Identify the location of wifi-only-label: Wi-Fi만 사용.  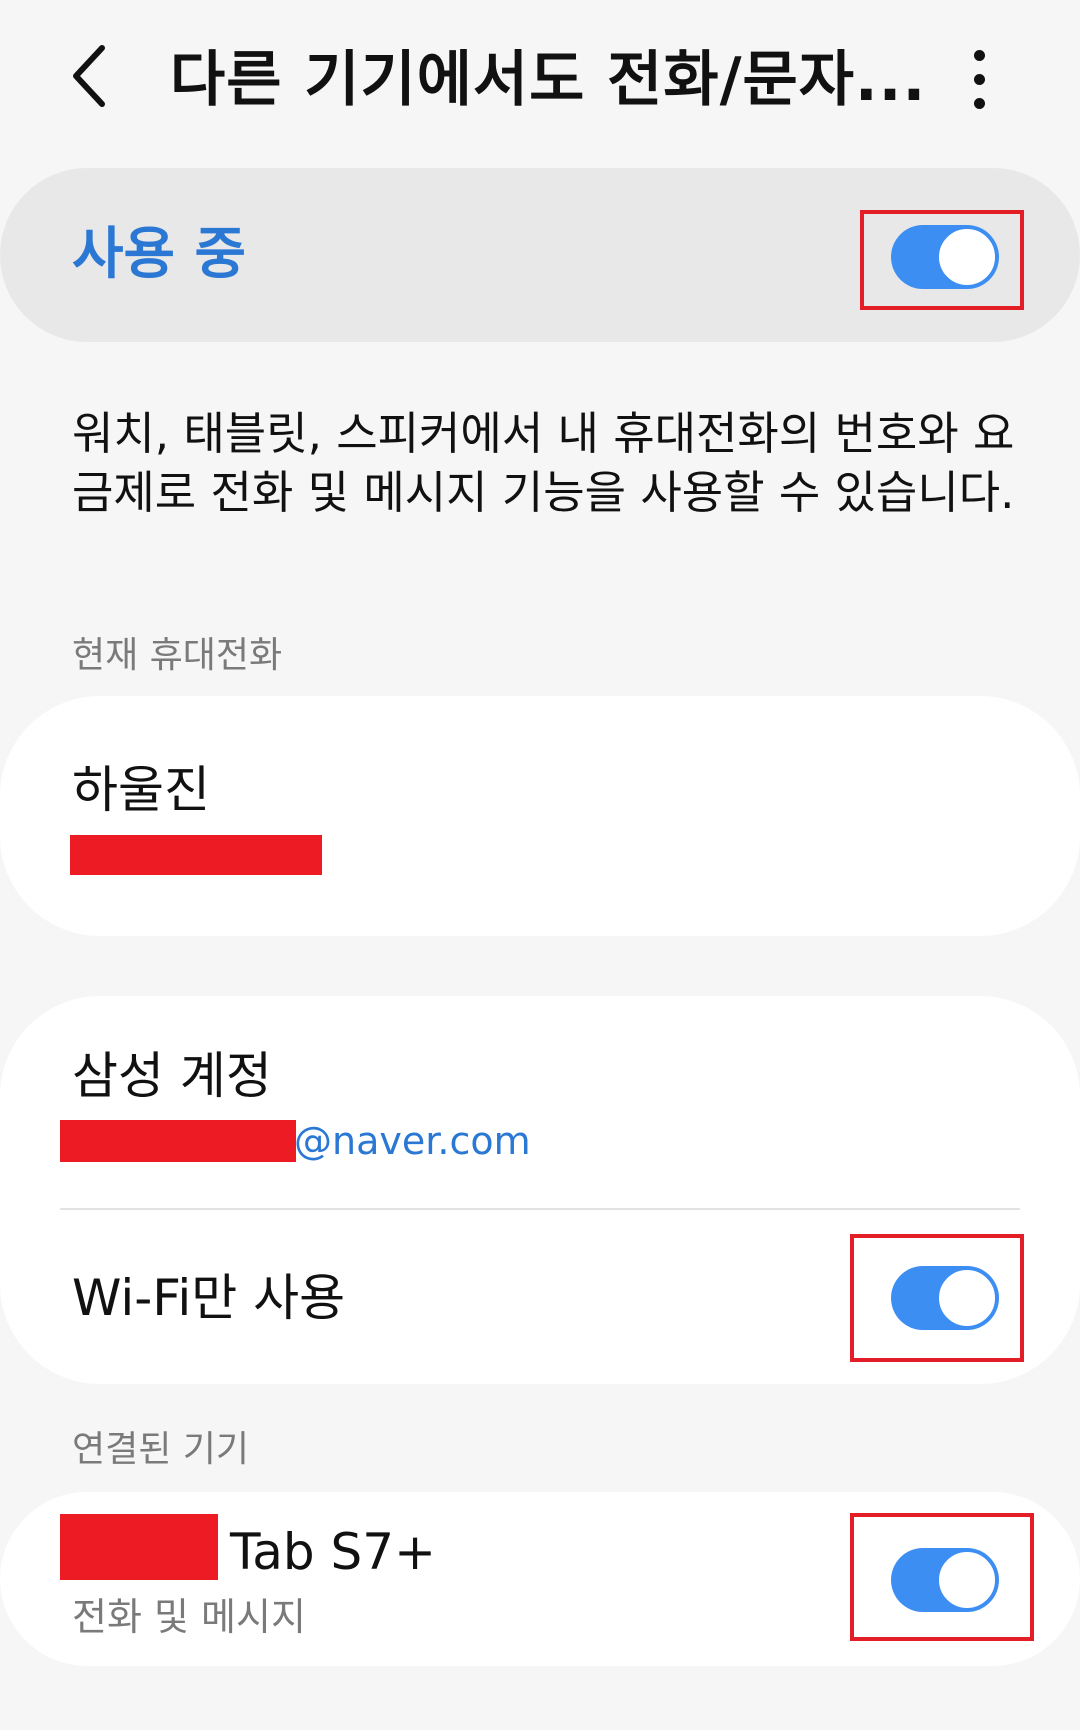
(209, 1298).